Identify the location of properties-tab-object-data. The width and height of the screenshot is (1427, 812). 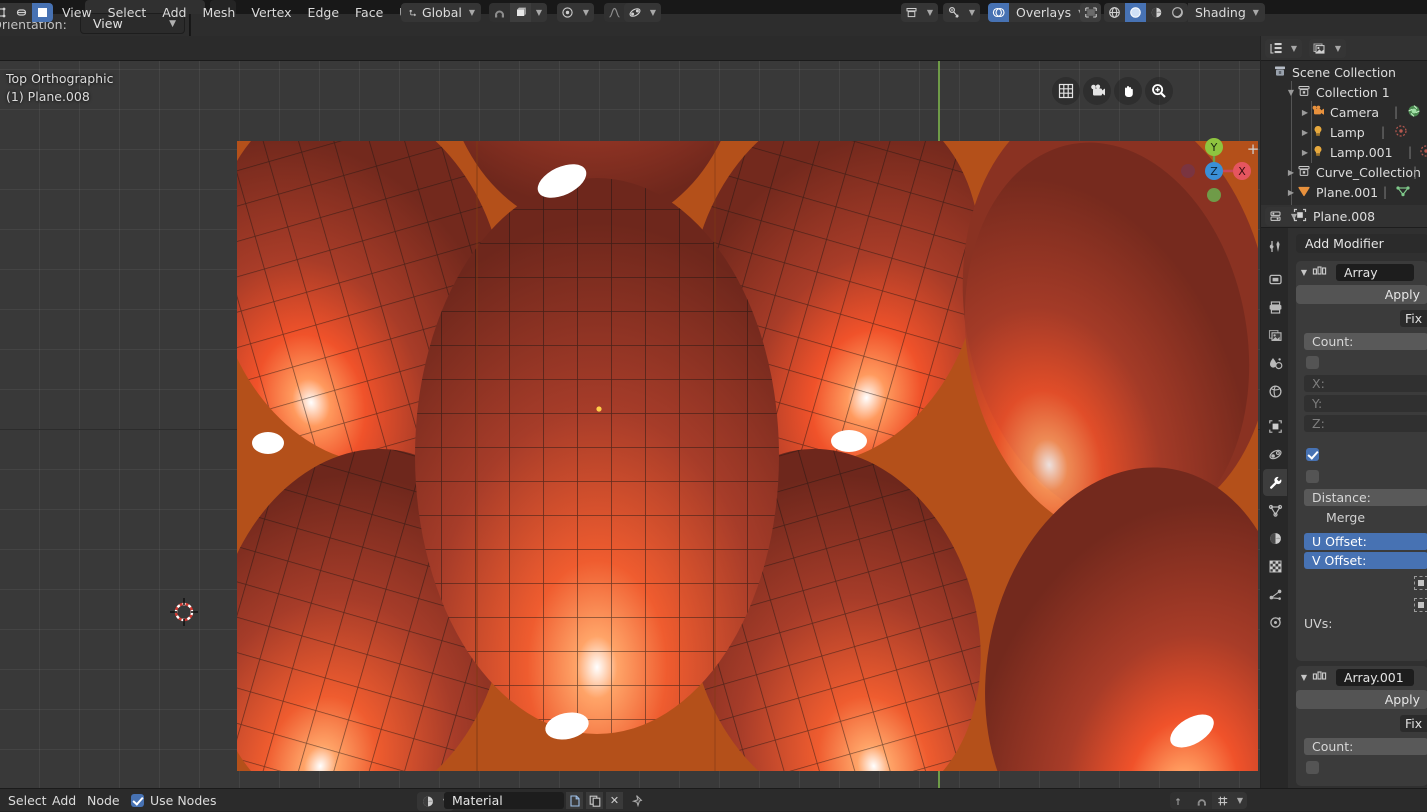
(1275, 622).